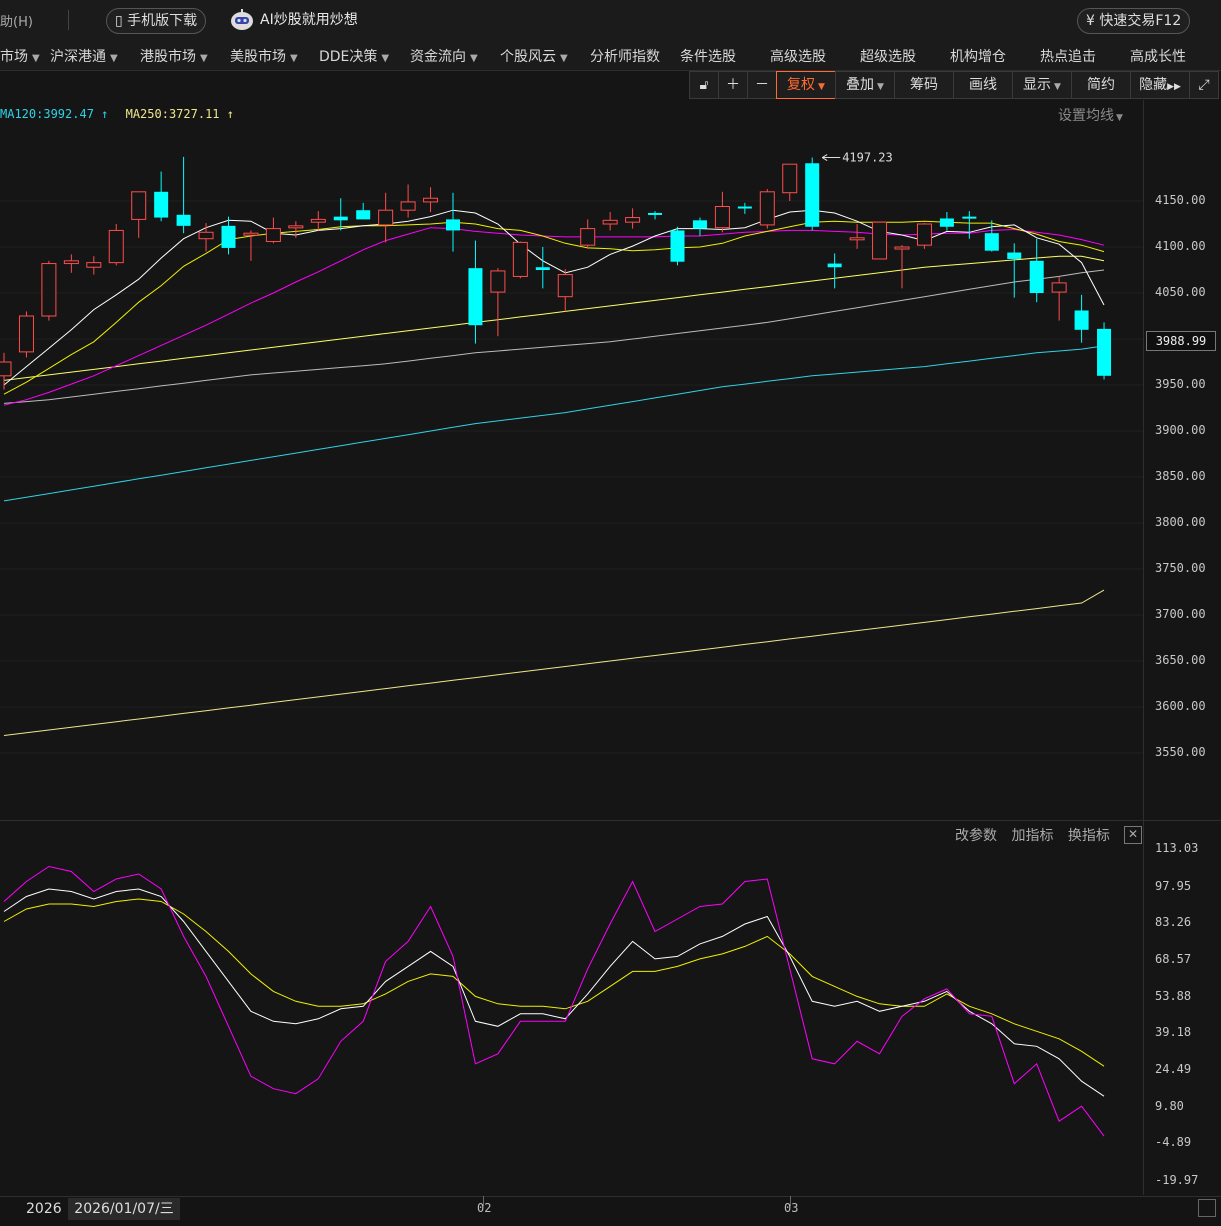 The width and height of the screenshot is (1221, 1226). Describe the element at coordinates (156, 21) in the screenshot. I see `mobile-download-button: ▯ 手机版下载` at that location.